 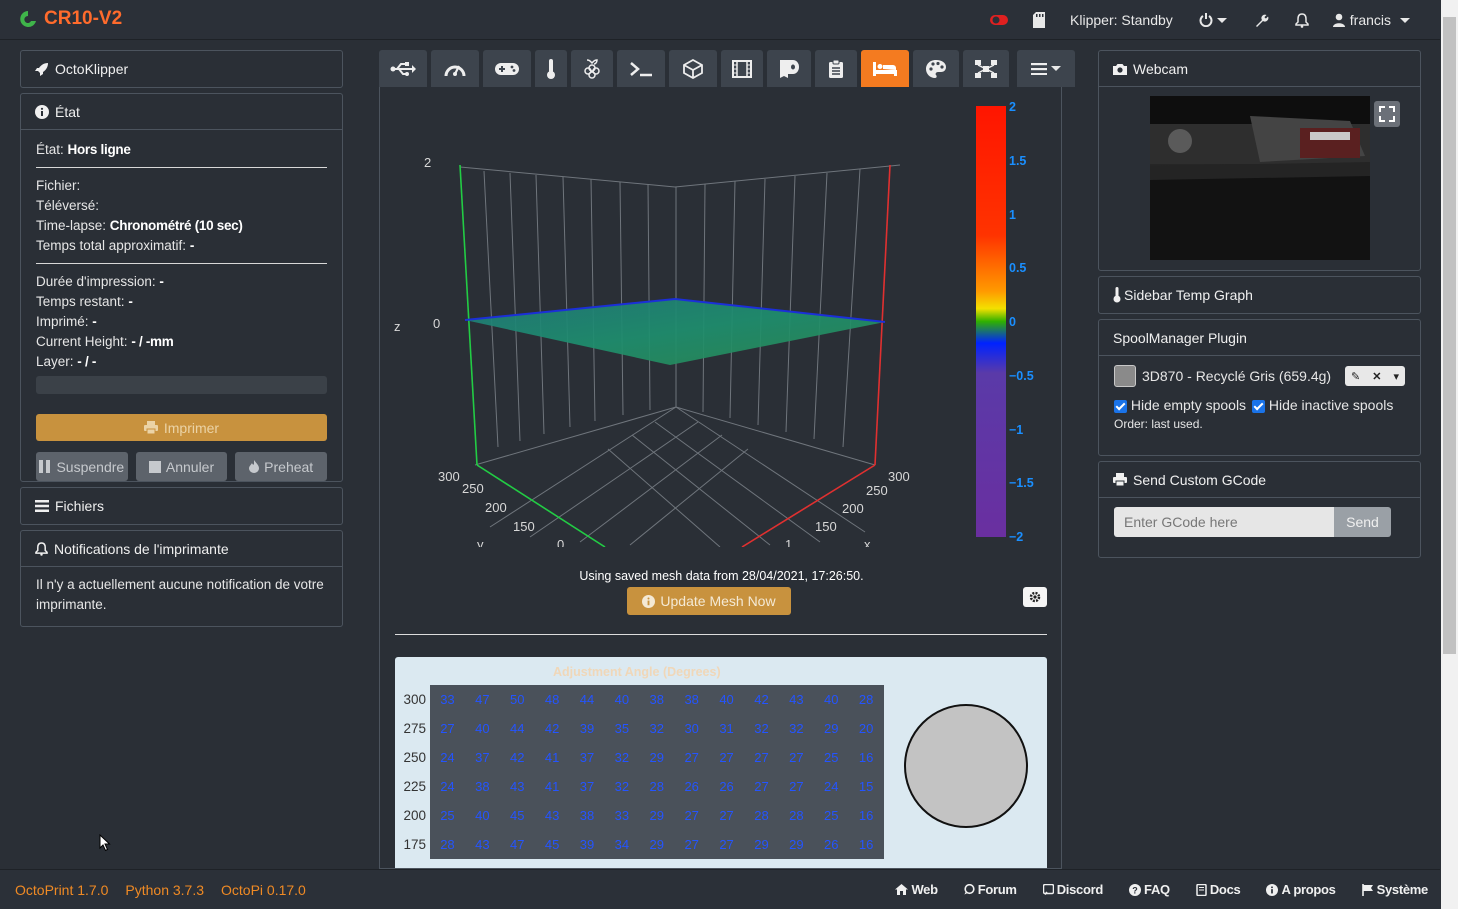 What do you see at coordinates (82, 466) in the screenshot?
I see `pause-button: Suspendre` at bounding box center [82, 466].